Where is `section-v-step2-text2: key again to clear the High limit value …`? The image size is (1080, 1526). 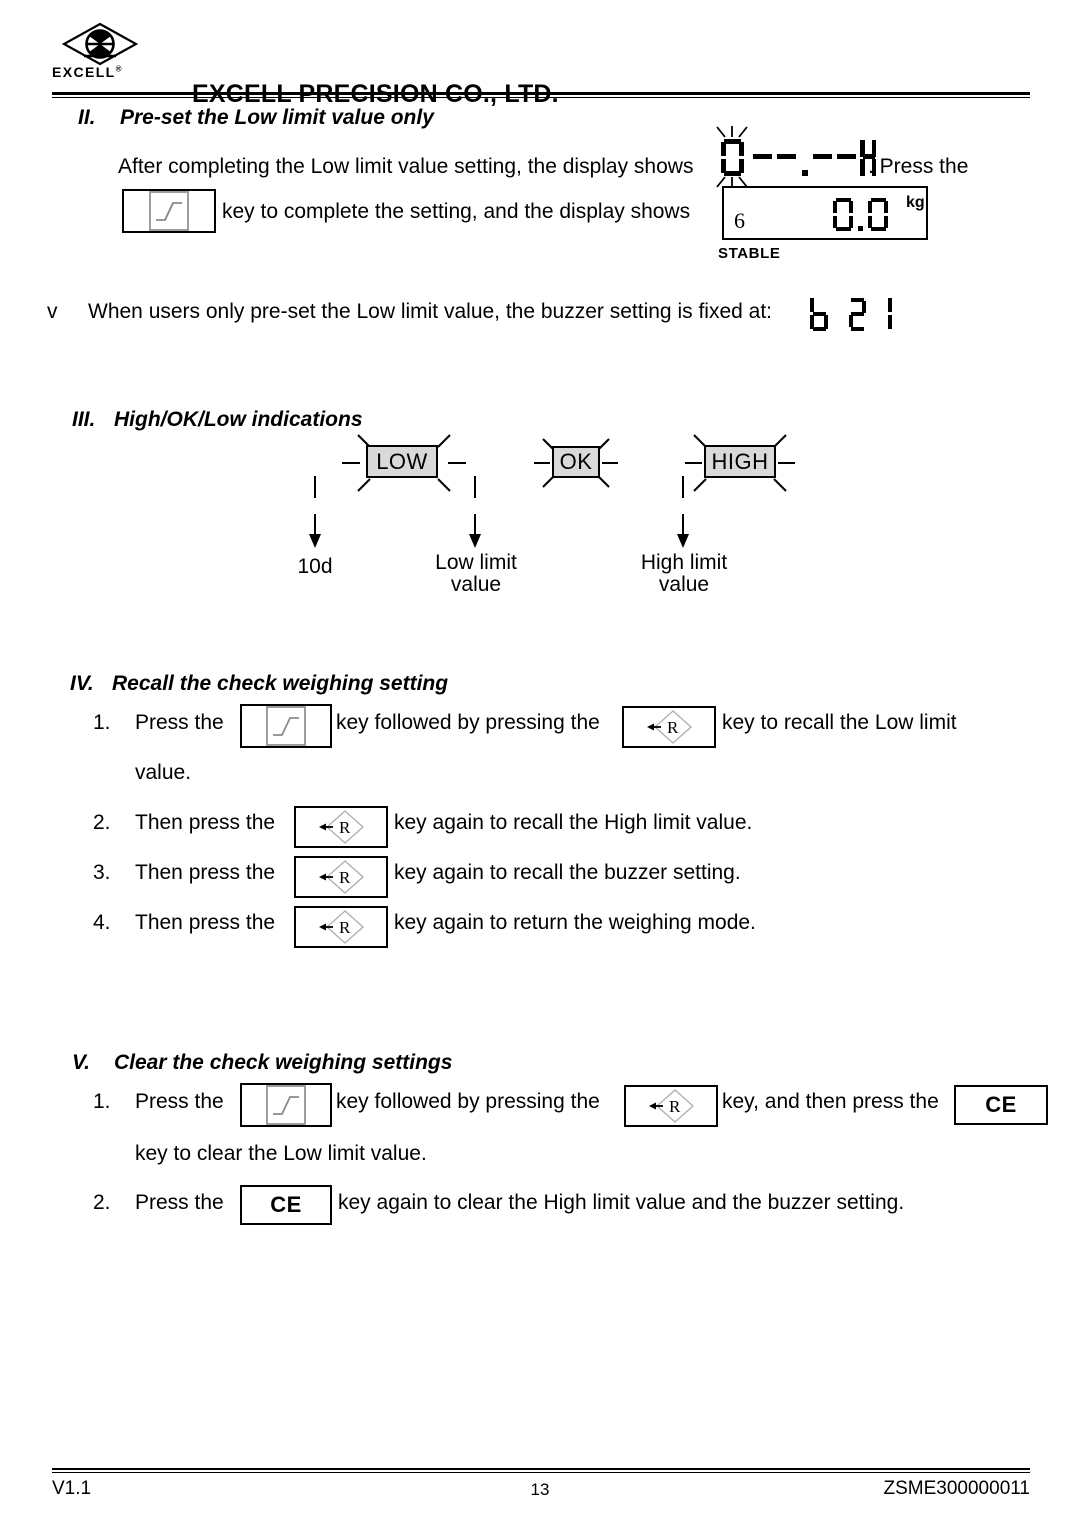
section-v-step2-text2: key again to clear the High limit value … is located at coordinates (621, 1202).